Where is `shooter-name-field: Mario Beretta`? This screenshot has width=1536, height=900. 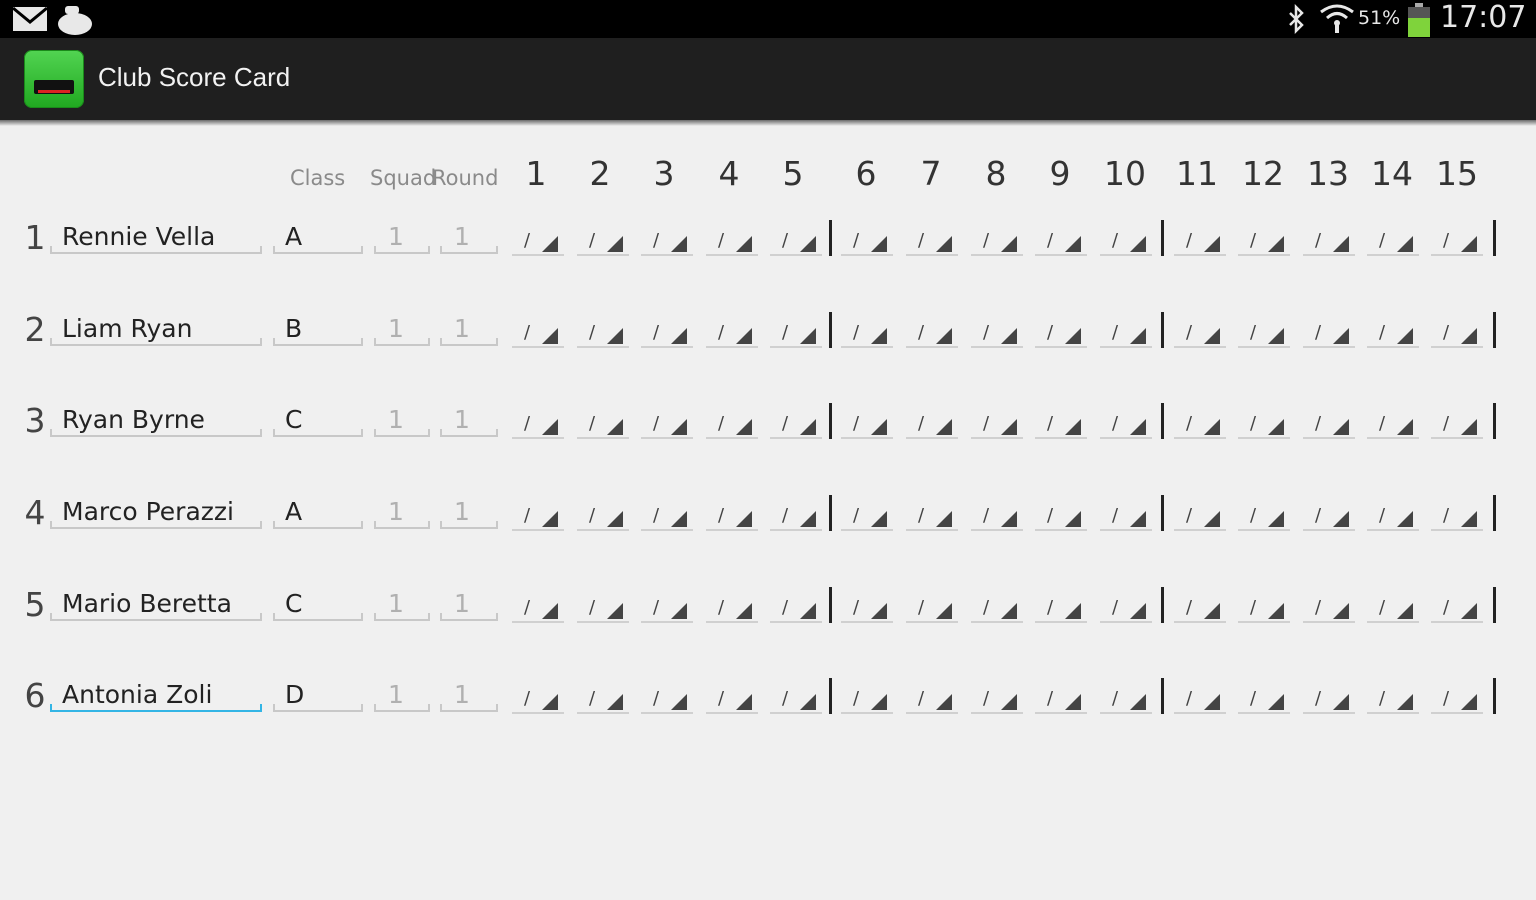 shooter-name-field: Mario Beretta is located at coordinates (156, 605).